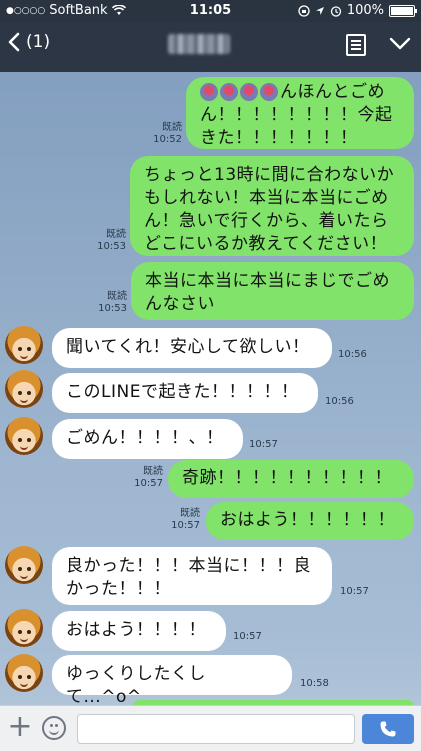 Image resolution: width=421 pixels, height=751 pixels. I want to click on message-read-status: 既読 10:52, so click(167, 133).